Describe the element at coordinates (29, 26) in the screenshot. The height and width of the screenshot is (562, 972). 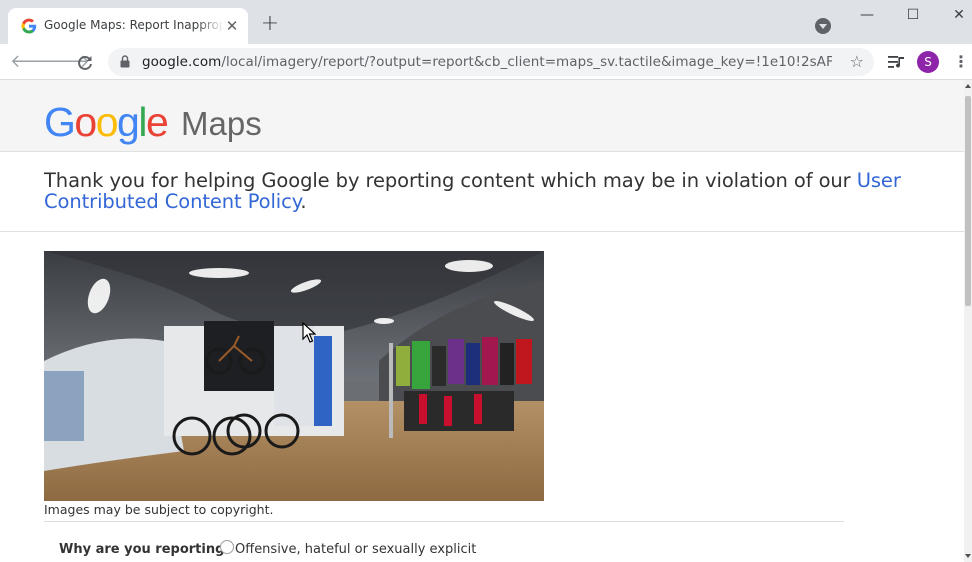
I see `google-favicon-icon` at that location.